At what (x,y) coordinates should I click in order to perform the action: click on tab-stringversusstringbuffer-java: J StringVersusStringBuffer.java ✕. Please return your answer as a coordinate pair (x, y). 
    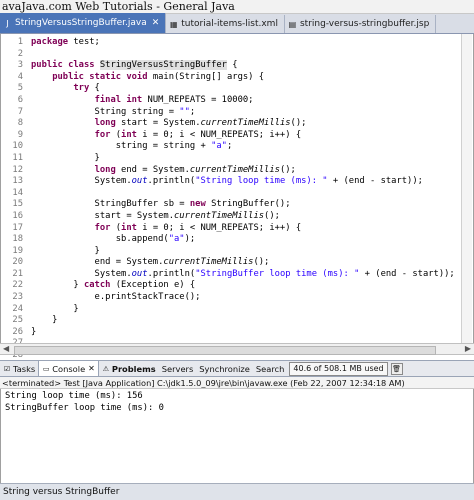
    Looking at the image, I should click on (83, 23).